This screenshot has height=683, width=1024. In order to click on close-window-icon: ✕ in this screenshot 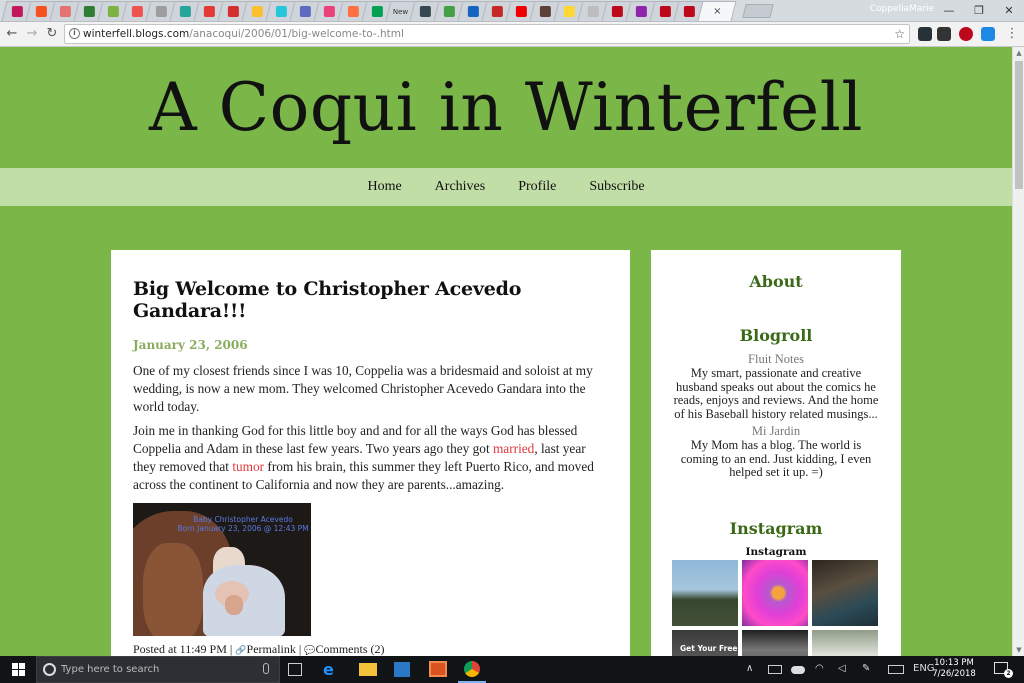, I will do `click(1009, 10)`.